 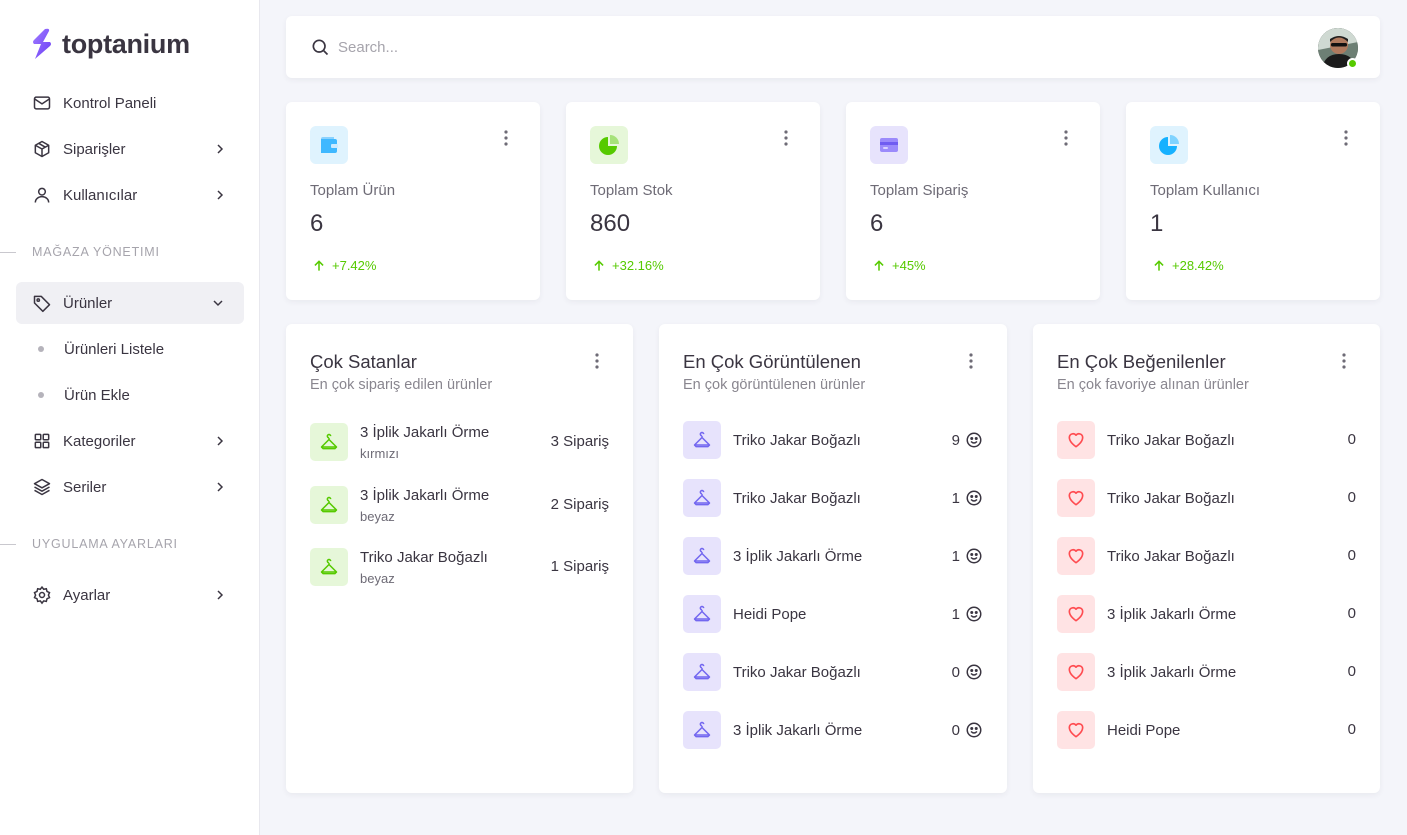 What do you see at coordinates (114, 349) in the screenshot?
I see `sidebar-subitem-label: Ürünleri Listele` at bounding box center [114, 349].